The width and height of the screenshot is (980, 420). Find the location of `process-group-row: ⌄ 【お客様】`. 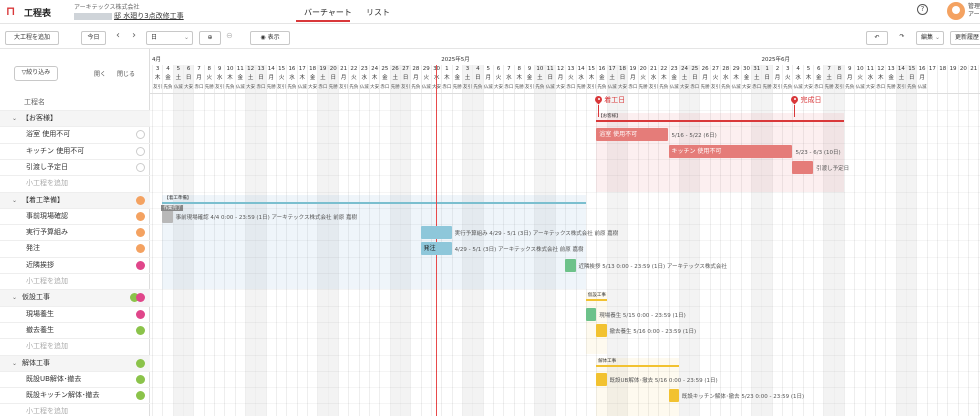

process-group-row: ⌄ 【お客様】 is located at coordinates (75, 118).